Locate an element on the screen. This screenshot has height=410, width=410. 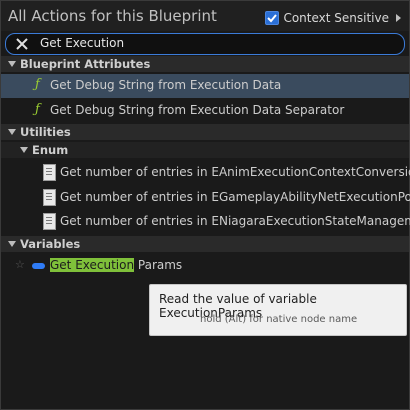
context-sensitive-toggle: Context Sensitive is located at coordinates (333, 18).